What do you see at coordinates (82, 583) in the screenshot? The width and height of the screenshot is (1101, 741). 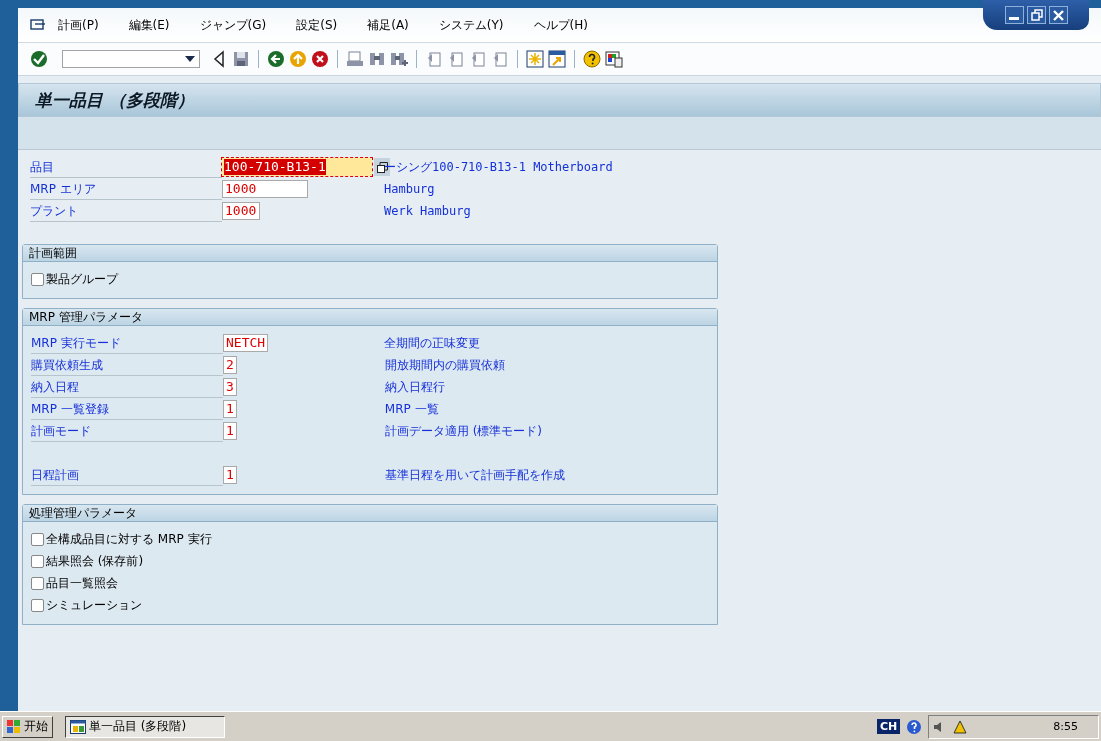 I see `checkbox-label: 品目一覧照会` at bounding box center [82, 583].